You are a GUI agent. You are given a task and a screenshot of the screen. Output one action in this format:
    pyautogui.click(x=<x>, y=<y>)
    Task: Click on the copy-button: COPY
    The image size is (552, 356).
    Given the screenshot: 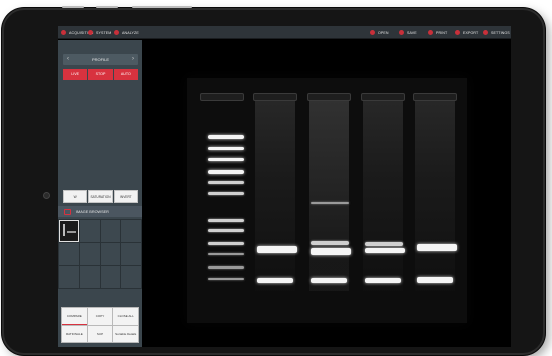 What is the action you would take?
    pyautogui.click(x=100, y=316)
    